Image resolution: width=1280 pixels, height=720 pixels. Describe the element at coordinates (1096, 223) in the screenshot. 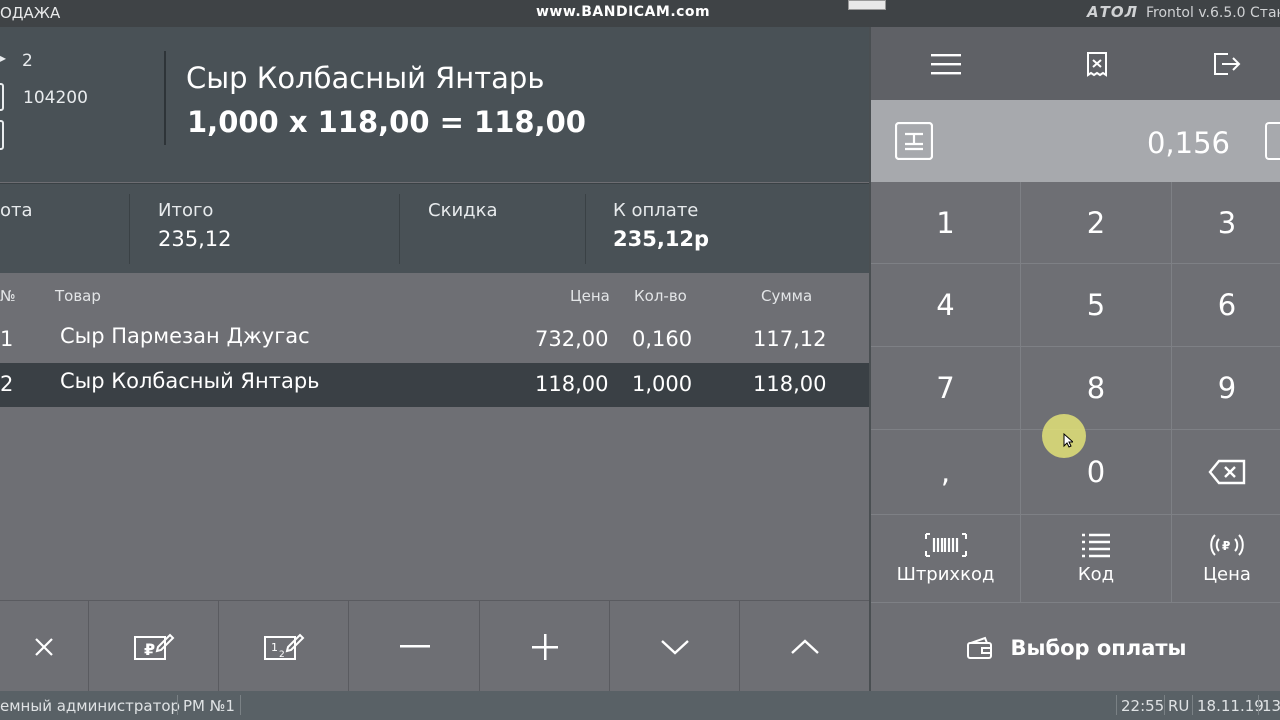

I see `key-2: 2` at that location.